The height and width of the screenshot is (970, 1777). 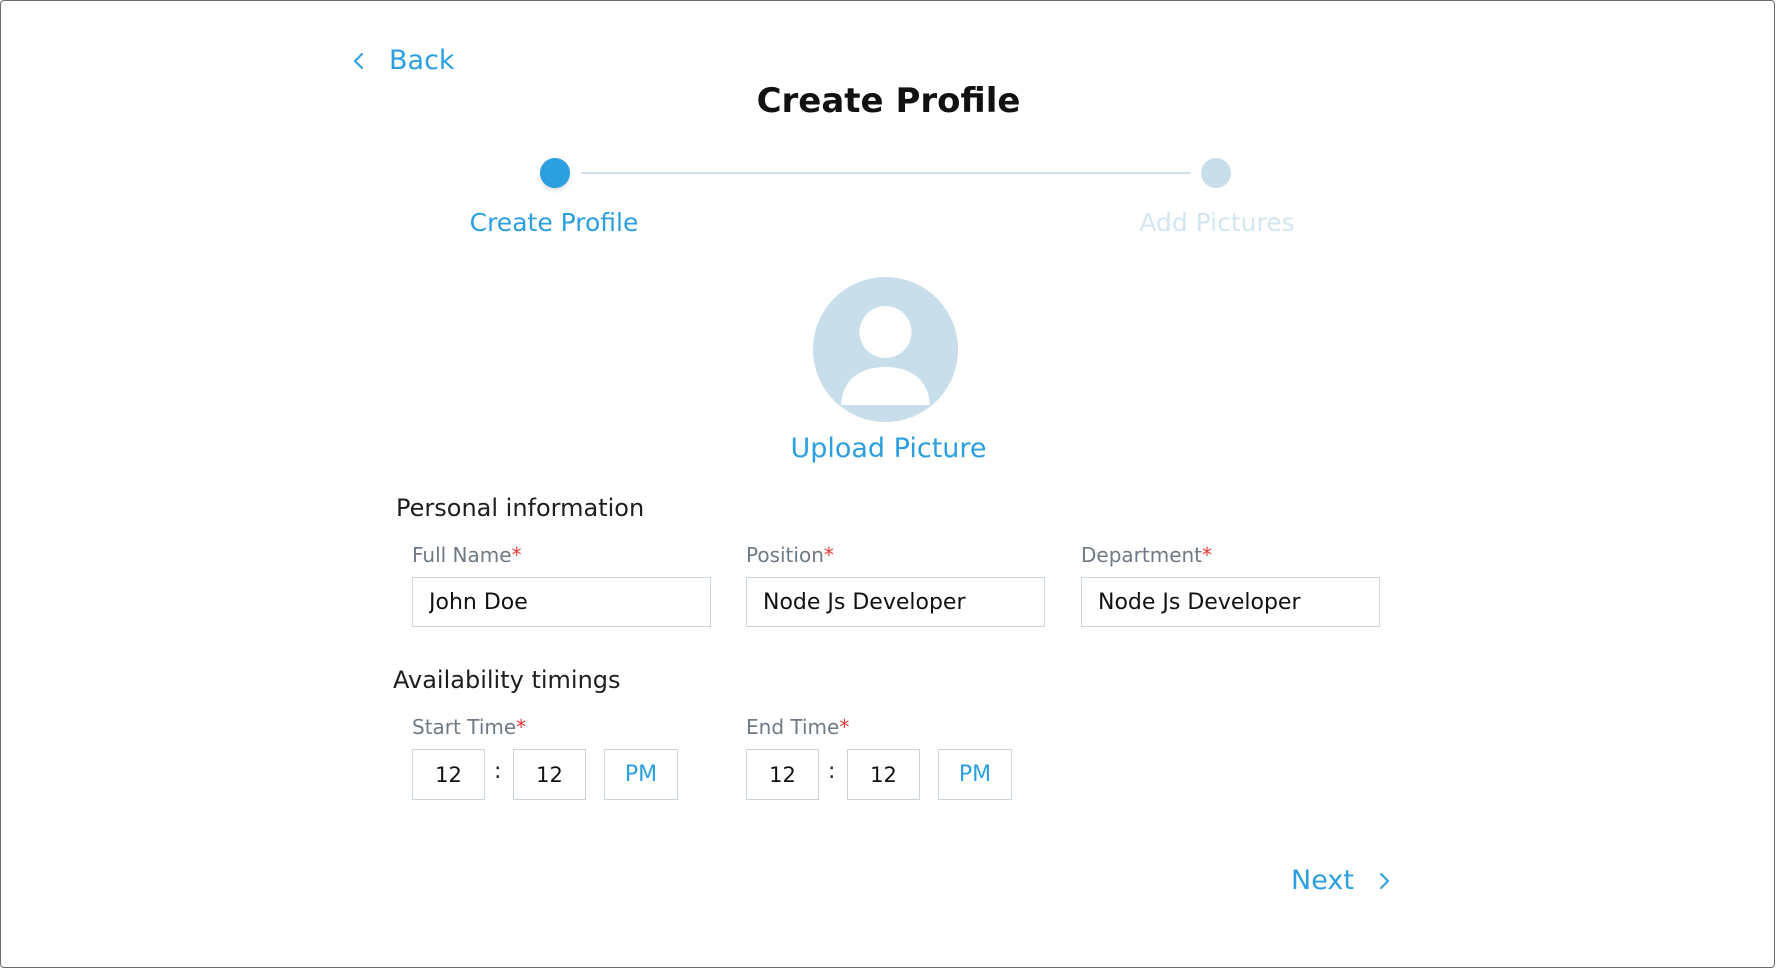 What do you see at coordinates (641, 774) in the screenshot?
I see `start-ampm-toggle: PM` at bounding box center [641, 774].